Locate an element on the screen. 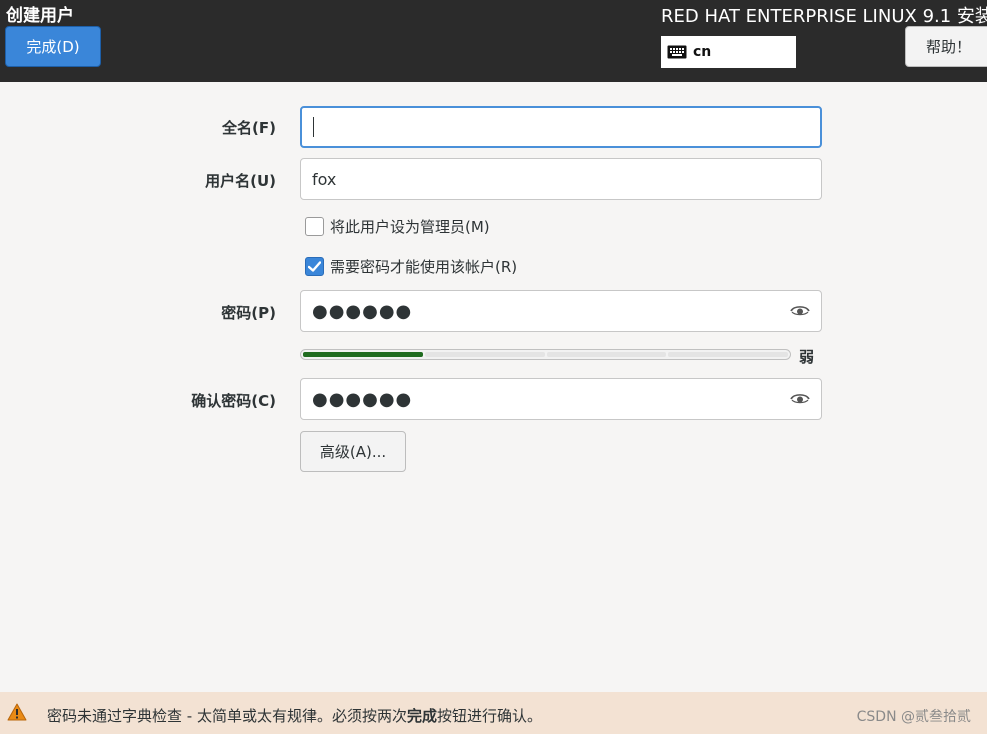 The height and width of the screenshot is (734, 987). confirm-password-label: 确认密码(C) is located at coordinates (233, 401).